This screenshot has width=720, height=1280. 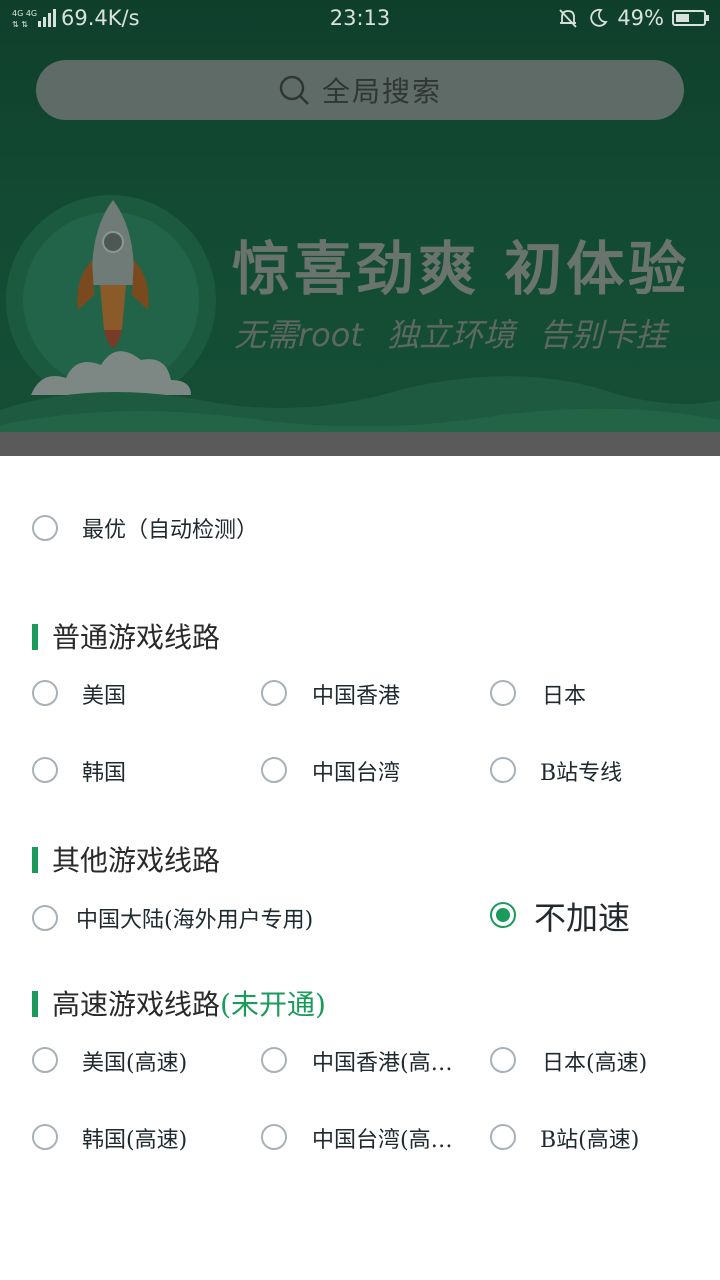 What do you see at coordinates (170, 530) in the screenshot?
I see `option-best-label: 最优（自动检测）` at bounding box center [170, 530].